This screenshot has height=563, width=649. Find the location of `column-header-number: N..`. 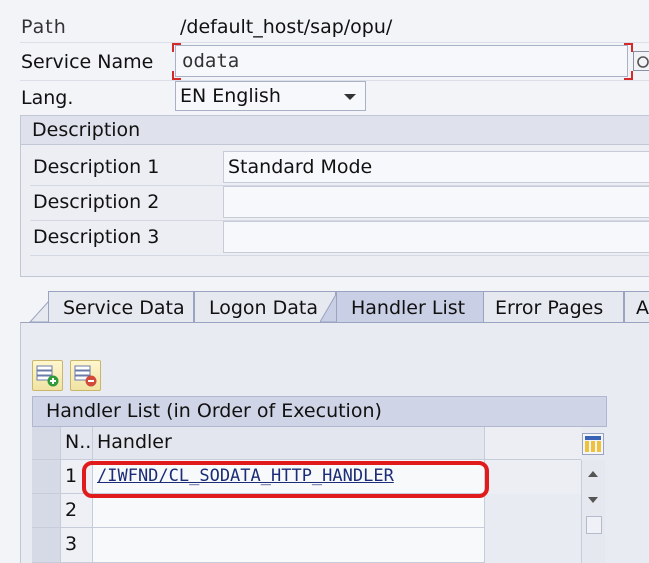

column-header-number: N.. is located at coordinates (77, 443).